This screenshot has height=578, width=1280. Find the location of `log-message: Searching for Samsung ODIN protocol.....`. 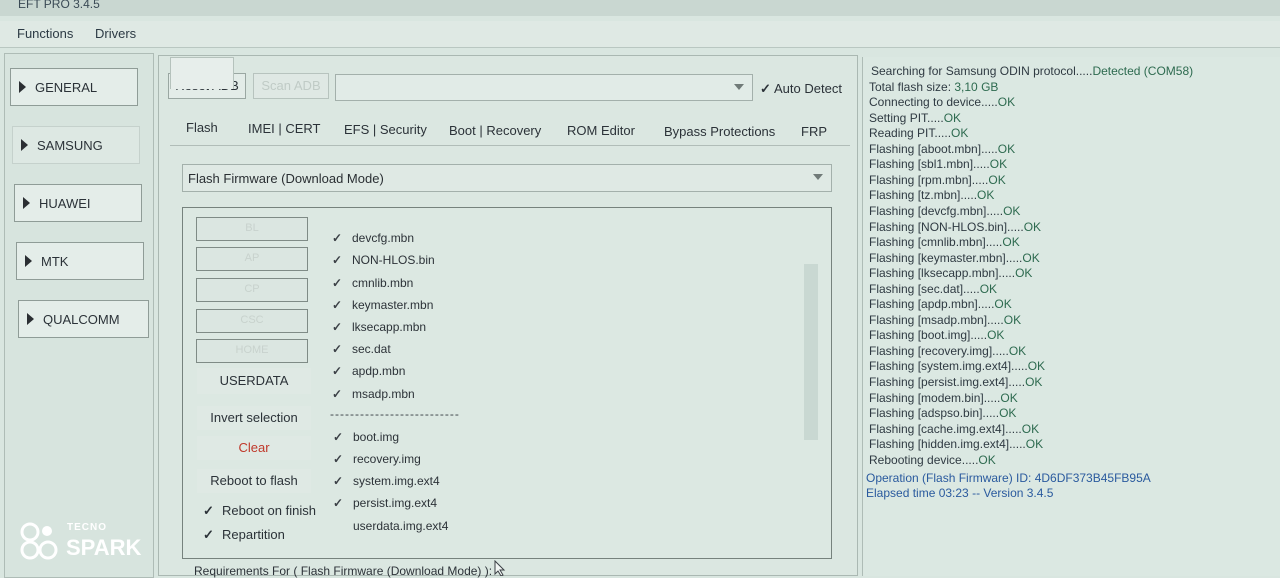

log-message: Searching for Samsung ODIN protocol..... is located at coordinates (982, 71).